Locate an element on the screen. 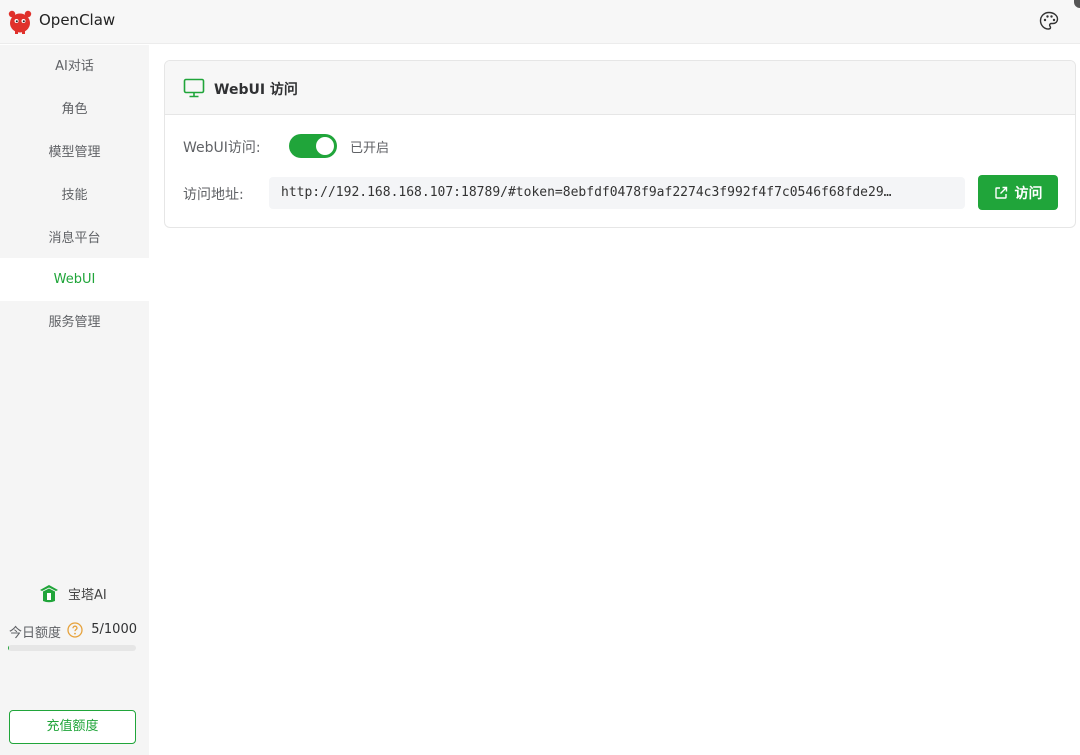  question-circle-icon is located at coordinates (75, 630).